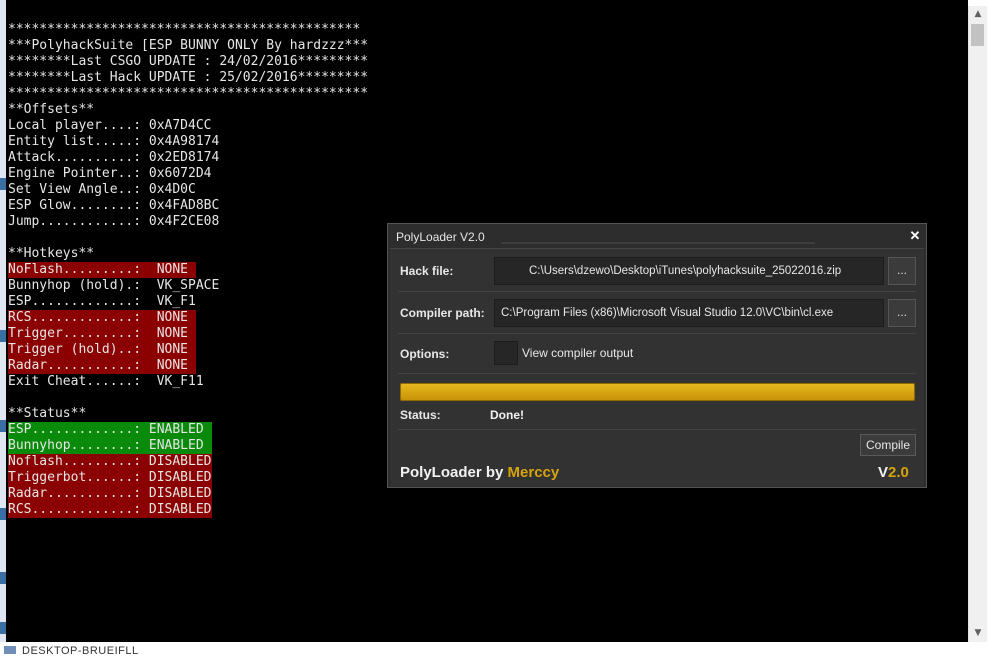  Describe the element at coordinates (102, 334) in the screenshot. I see `console-line-text: Trigger.........: NONE` at that location.